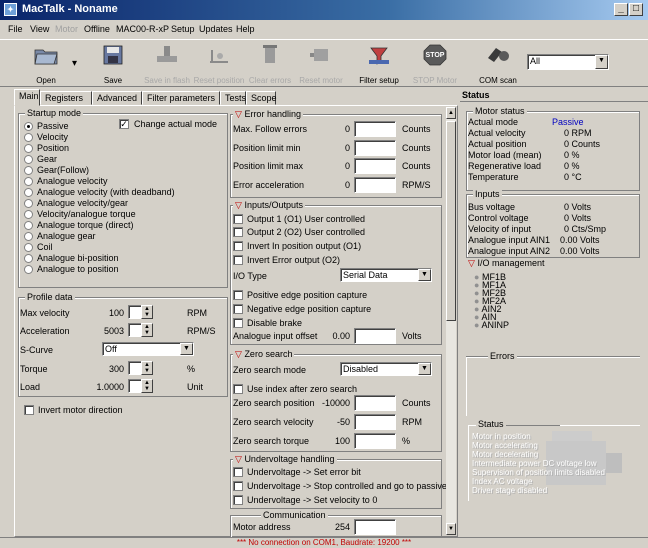  What do you see at coordinates (147, 386) in the screenshot?
I see `load-spinner: ▲ ▼` at bounding box center [147, 386].